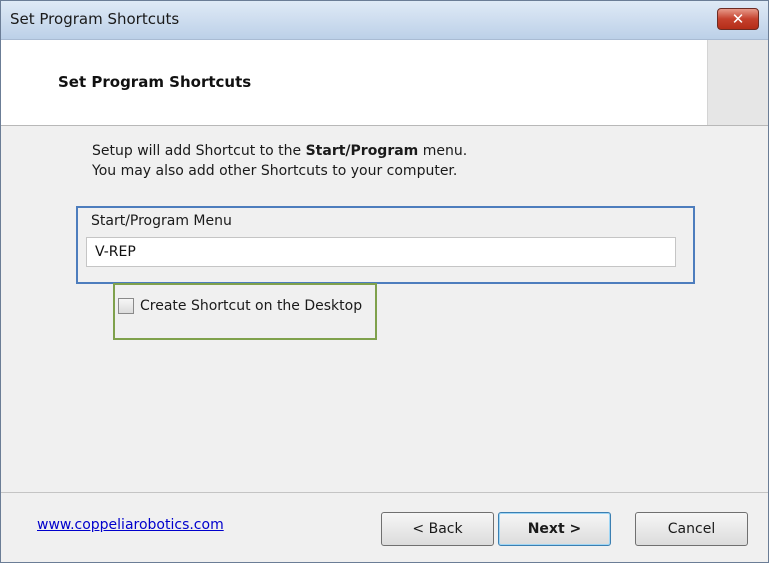  What do you see at coordinates (161, 221) in the screenshot?
I see `start-menu-label: Start/Program Menu` at bounding box center [161, 221].